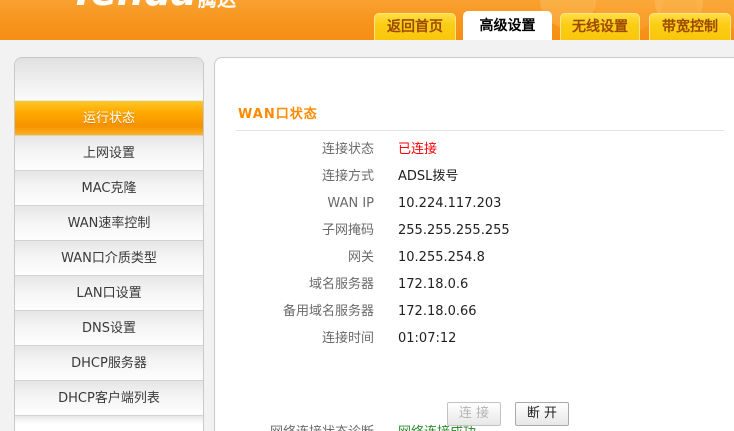  What do you see at coordinates (109, 327) in the screenshot?
I see `sidebar-item-dns-settings: DNS设置` at bounding box center [109, 327].